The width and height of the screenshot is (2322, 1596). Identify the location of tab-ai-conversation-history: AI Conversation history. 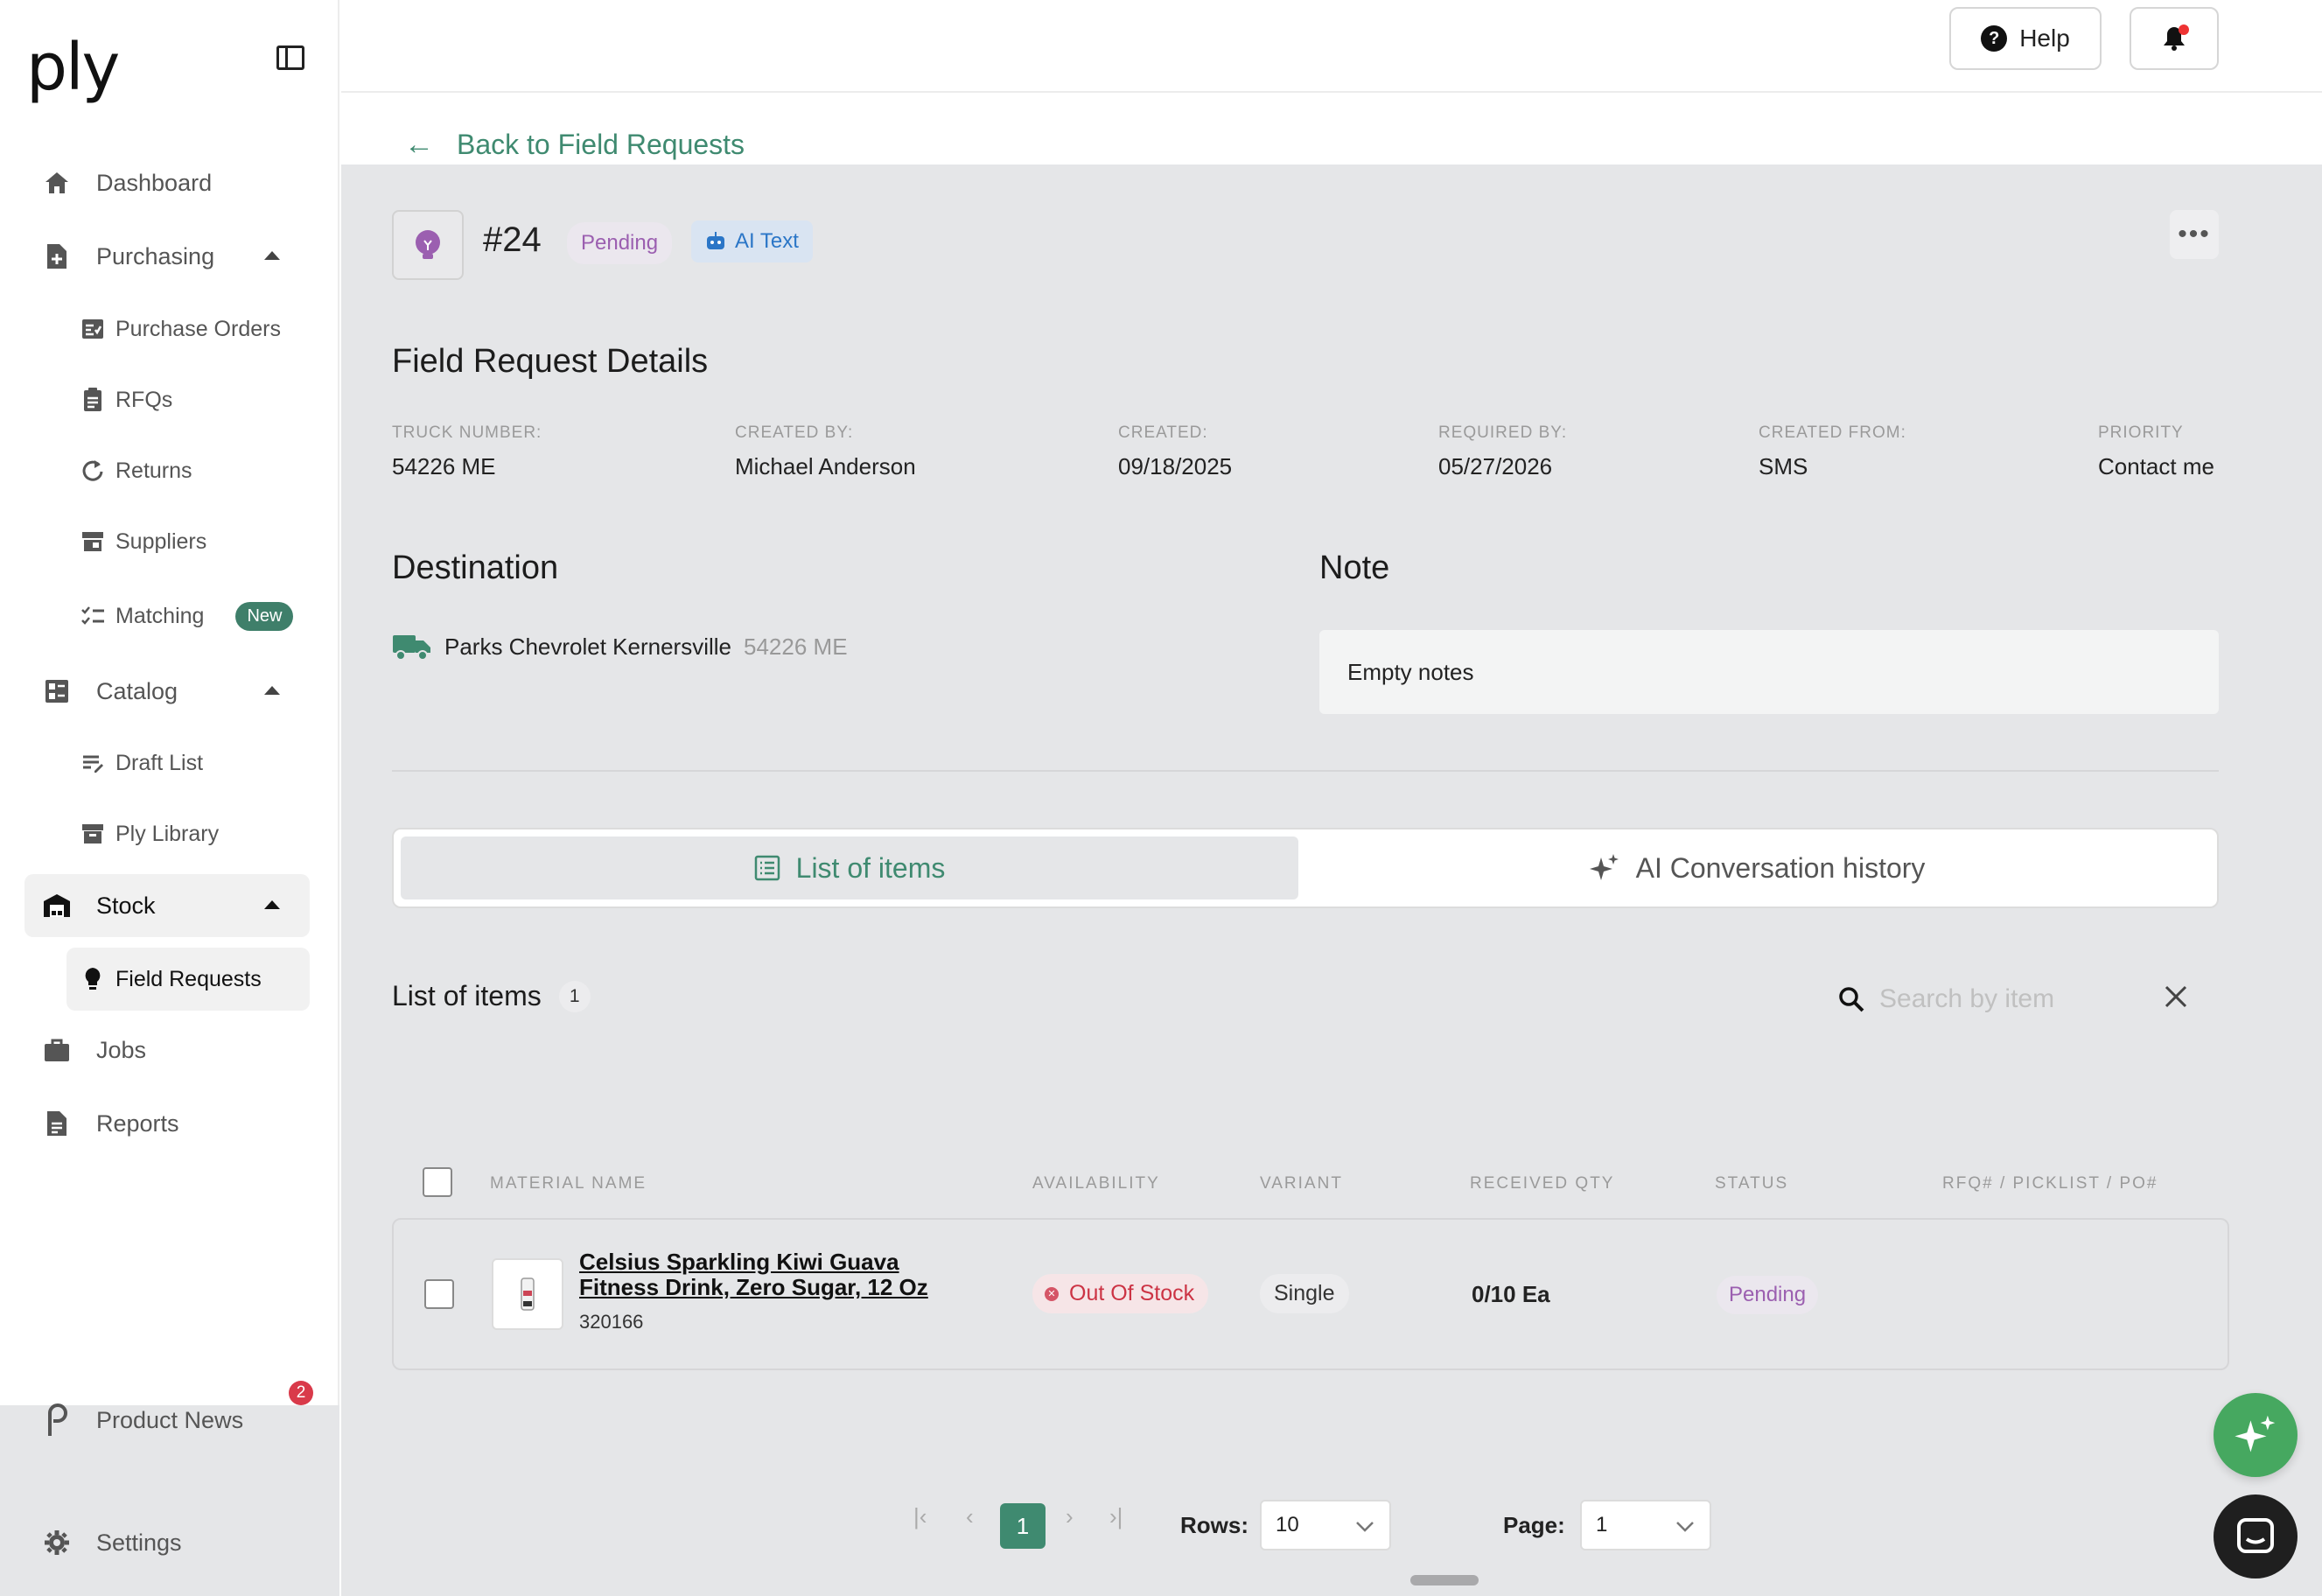
(1757, 868).